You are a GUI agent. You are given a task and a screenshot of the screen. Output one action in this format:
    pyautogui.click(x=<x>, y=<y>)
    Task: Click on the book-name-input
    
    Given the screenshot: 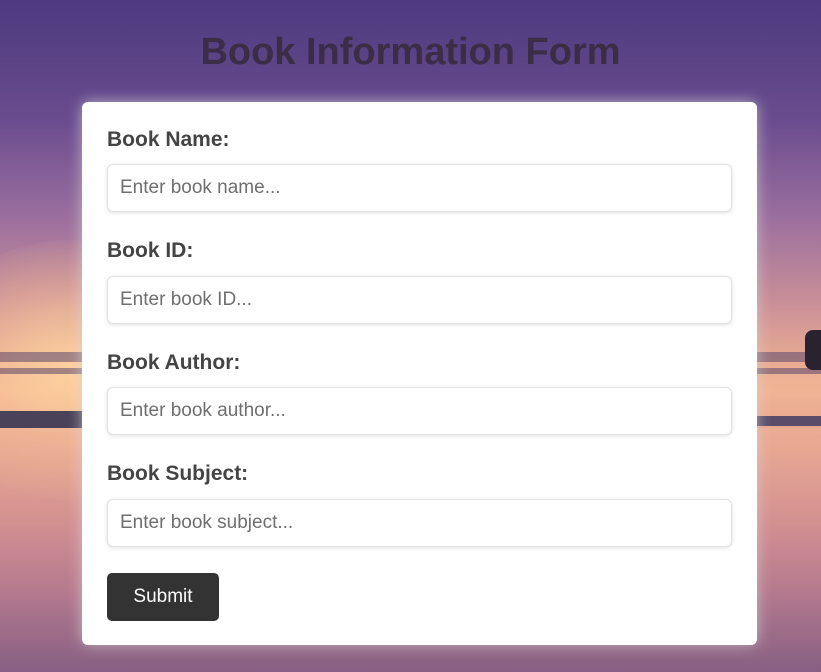 What is the action you would take?
    pyautogui.click(x=419, y=188)
    